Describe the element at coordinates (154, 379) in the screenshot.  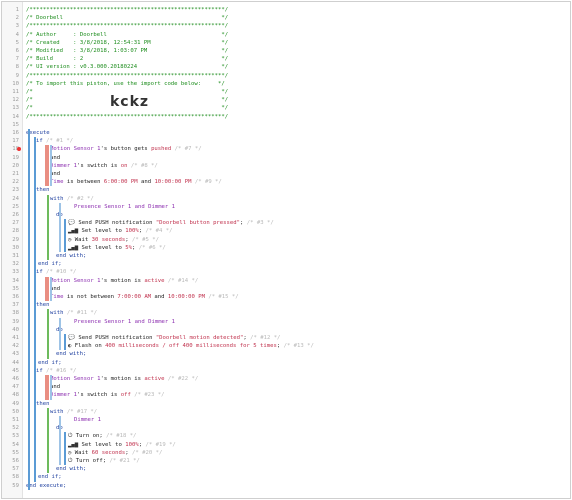
I see `condition-value: active` at that location.